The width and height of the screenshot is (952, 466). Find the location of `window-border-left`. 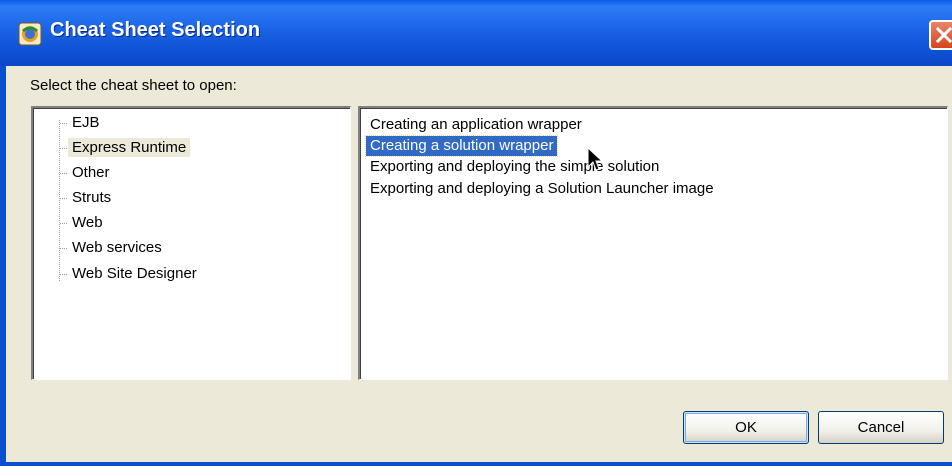

window-border-left is located at coordinates (3, 266).